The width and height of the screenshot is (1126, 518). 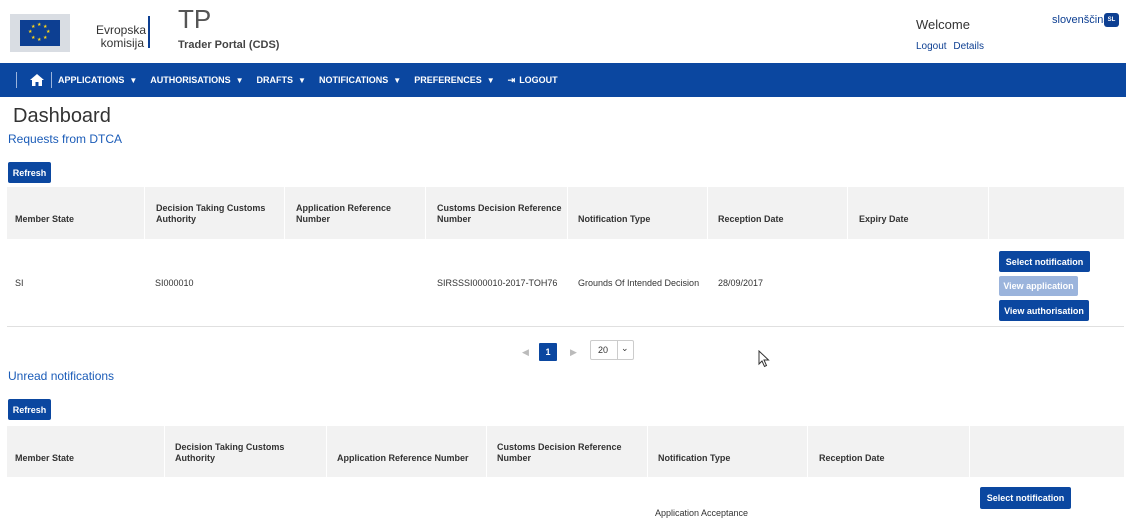 I want to click on logo-text: Evropska komisija, so click(x=121, y=36).